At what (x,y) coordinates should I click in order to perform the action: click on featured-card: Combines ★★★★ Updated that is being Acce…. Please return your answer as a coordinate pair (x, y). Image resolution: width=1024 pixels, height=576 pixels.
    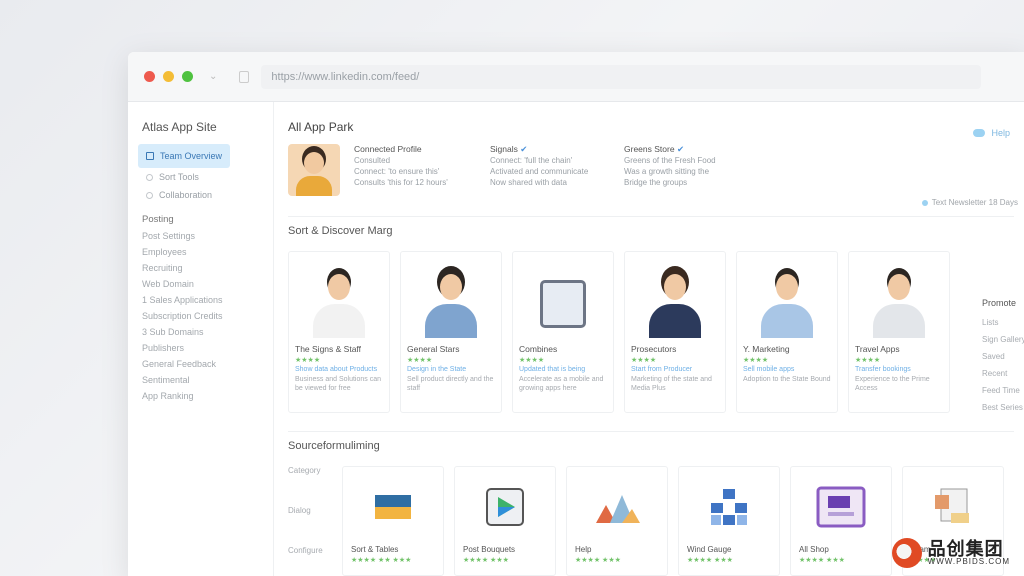
    Looking at the image, I should click on (563, 332).